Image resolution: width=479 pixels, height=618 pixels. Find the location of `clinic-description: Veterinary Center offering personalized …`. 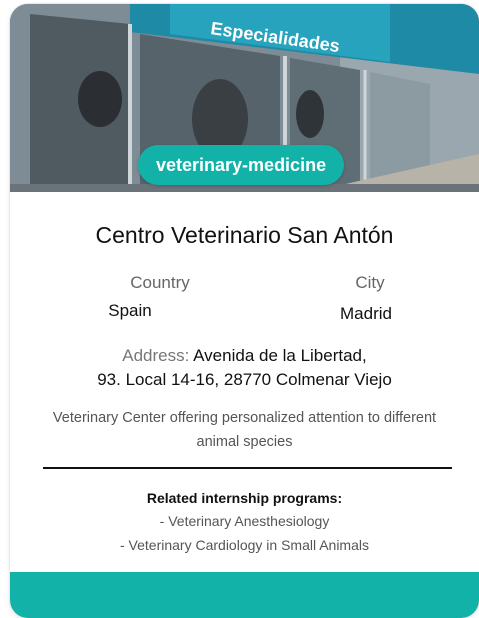

clinic-description: Veterinary Center offering personalized … is located at coordinates (244, 430).